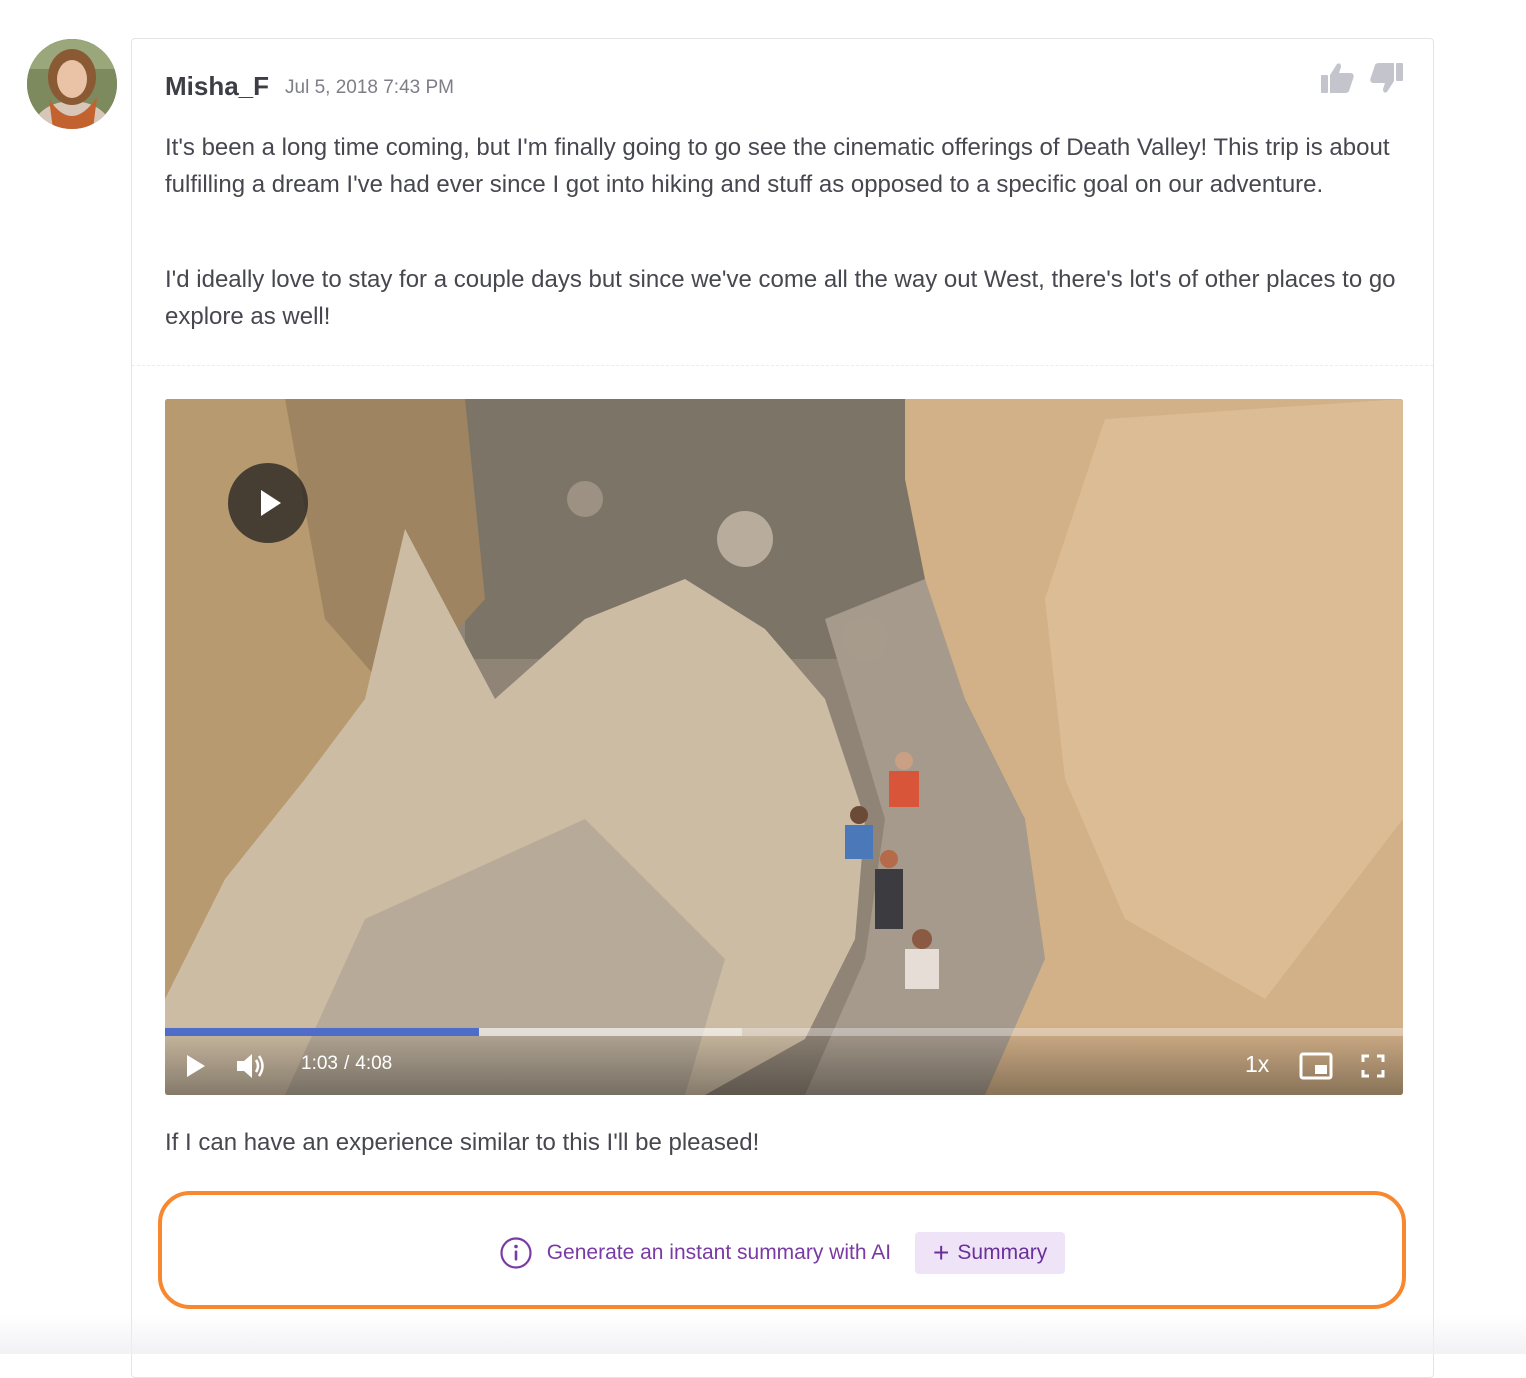  I want to click on thumbs-up-icon, so click(1338, 78).